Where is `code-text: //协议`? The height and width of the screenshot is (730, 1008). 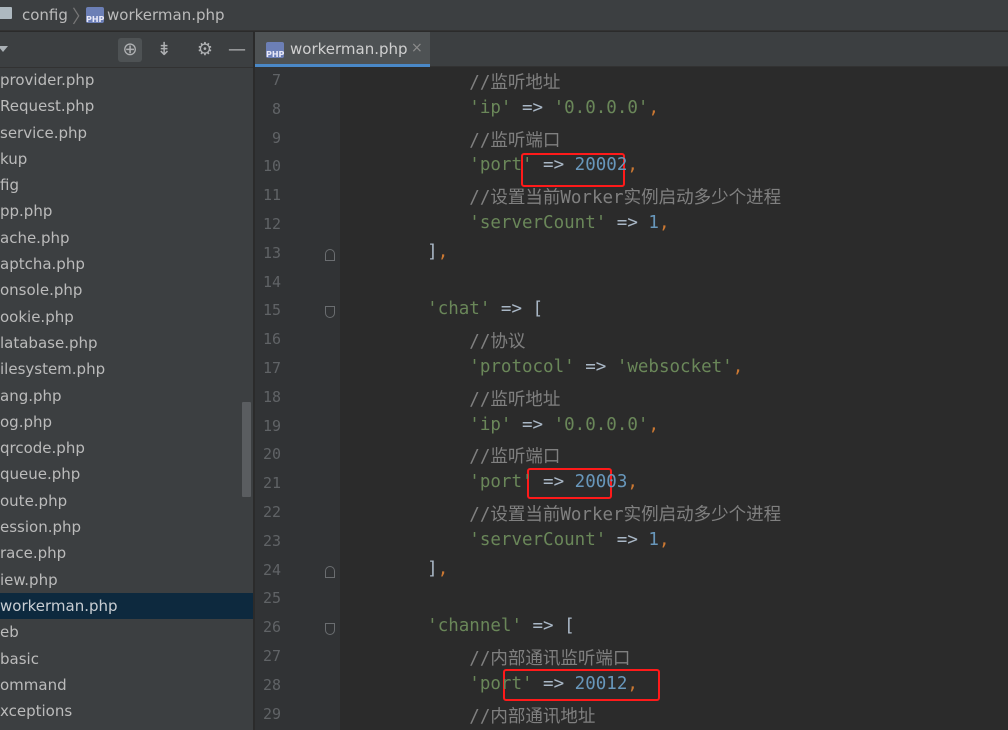
code-text: //协议 is located at coordinates (455, 340).